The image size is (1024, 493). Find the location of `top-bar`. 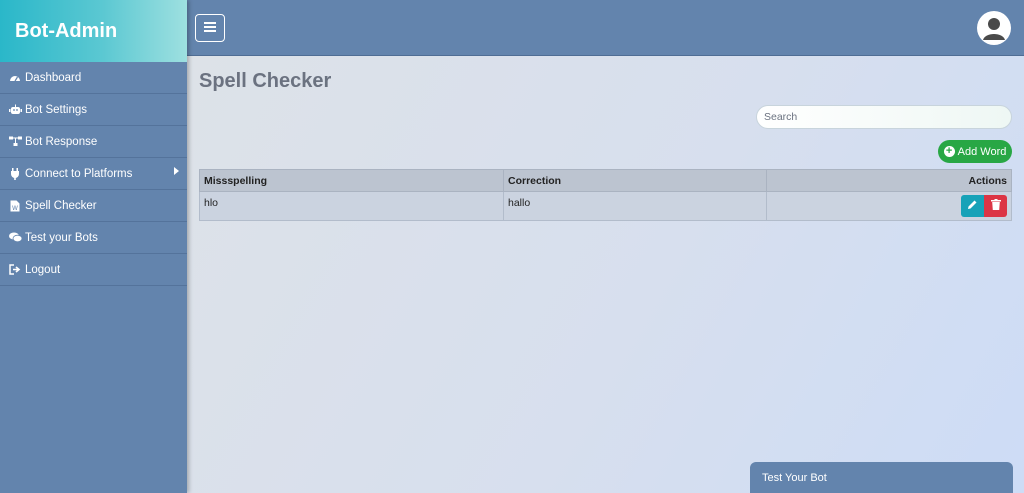

top-bar is located at coordinates (605, 28).